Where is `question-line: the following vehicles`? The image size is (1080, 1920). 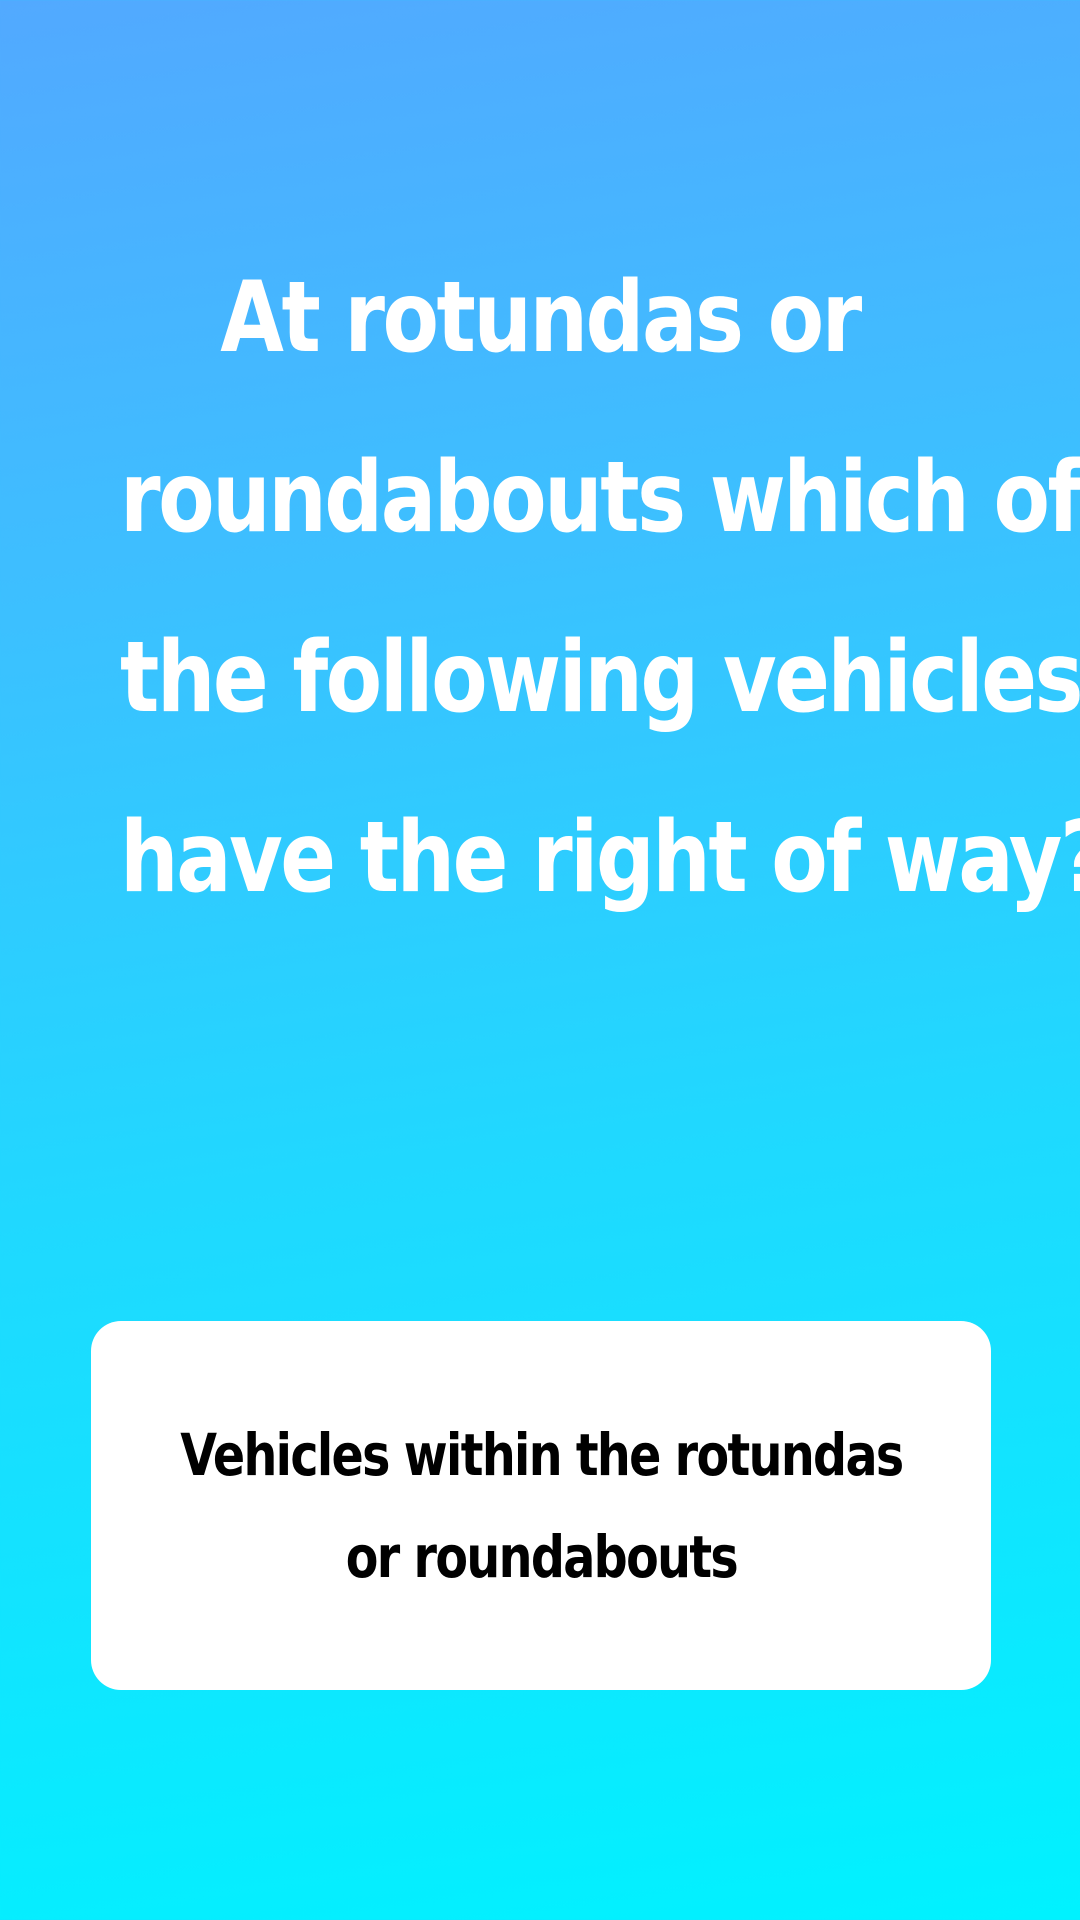
question-line: the following vehicles is located at coordinates (600, 678).